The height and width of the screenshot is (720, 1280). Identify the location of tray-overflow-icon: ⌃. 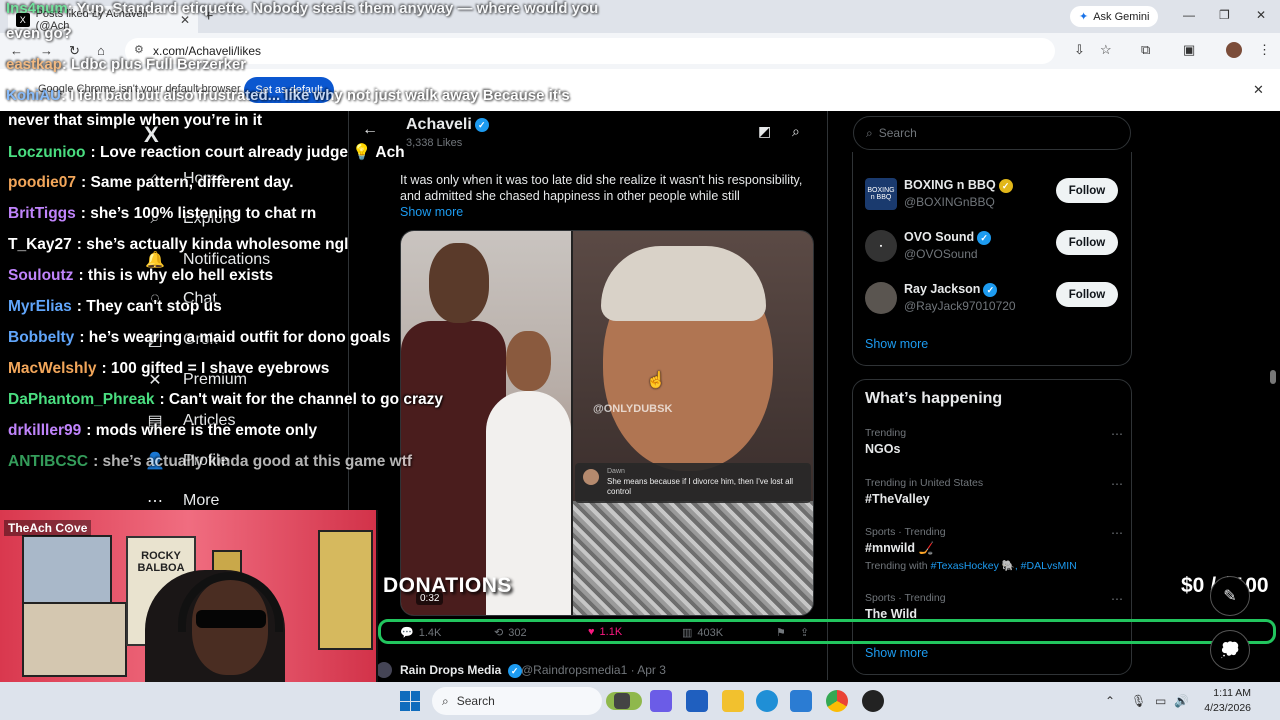
(1110, 701).